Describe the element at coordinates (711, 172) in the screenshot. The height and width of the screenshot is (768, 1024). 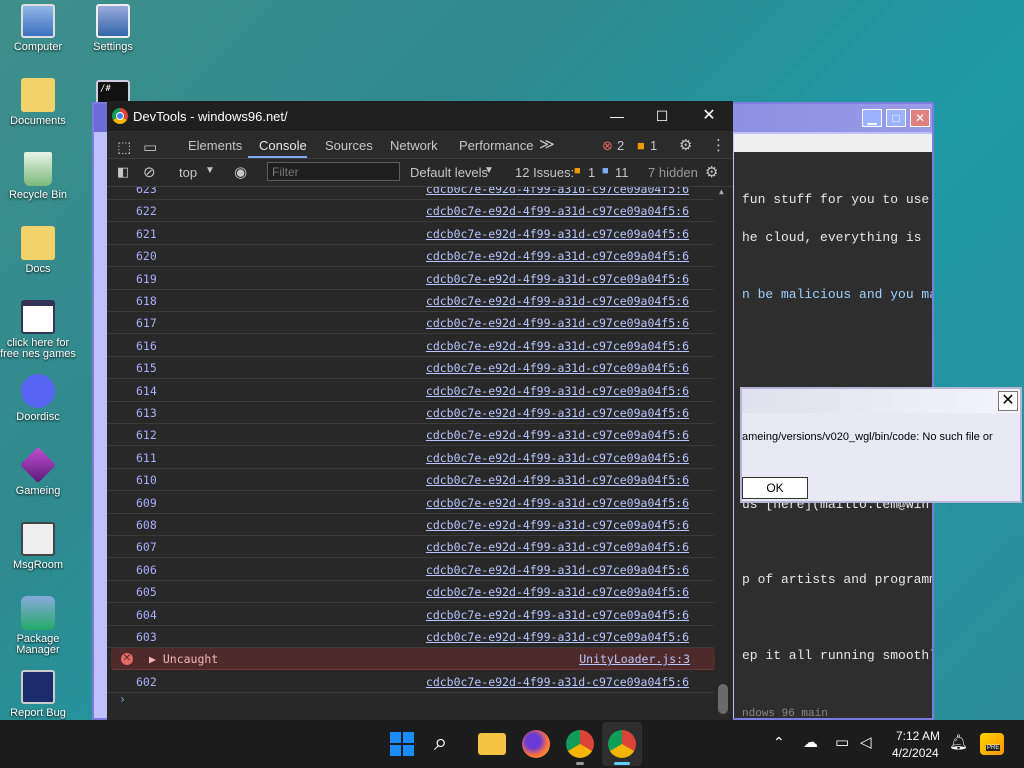
I see `console-settings-icon: ⚙` at that location.